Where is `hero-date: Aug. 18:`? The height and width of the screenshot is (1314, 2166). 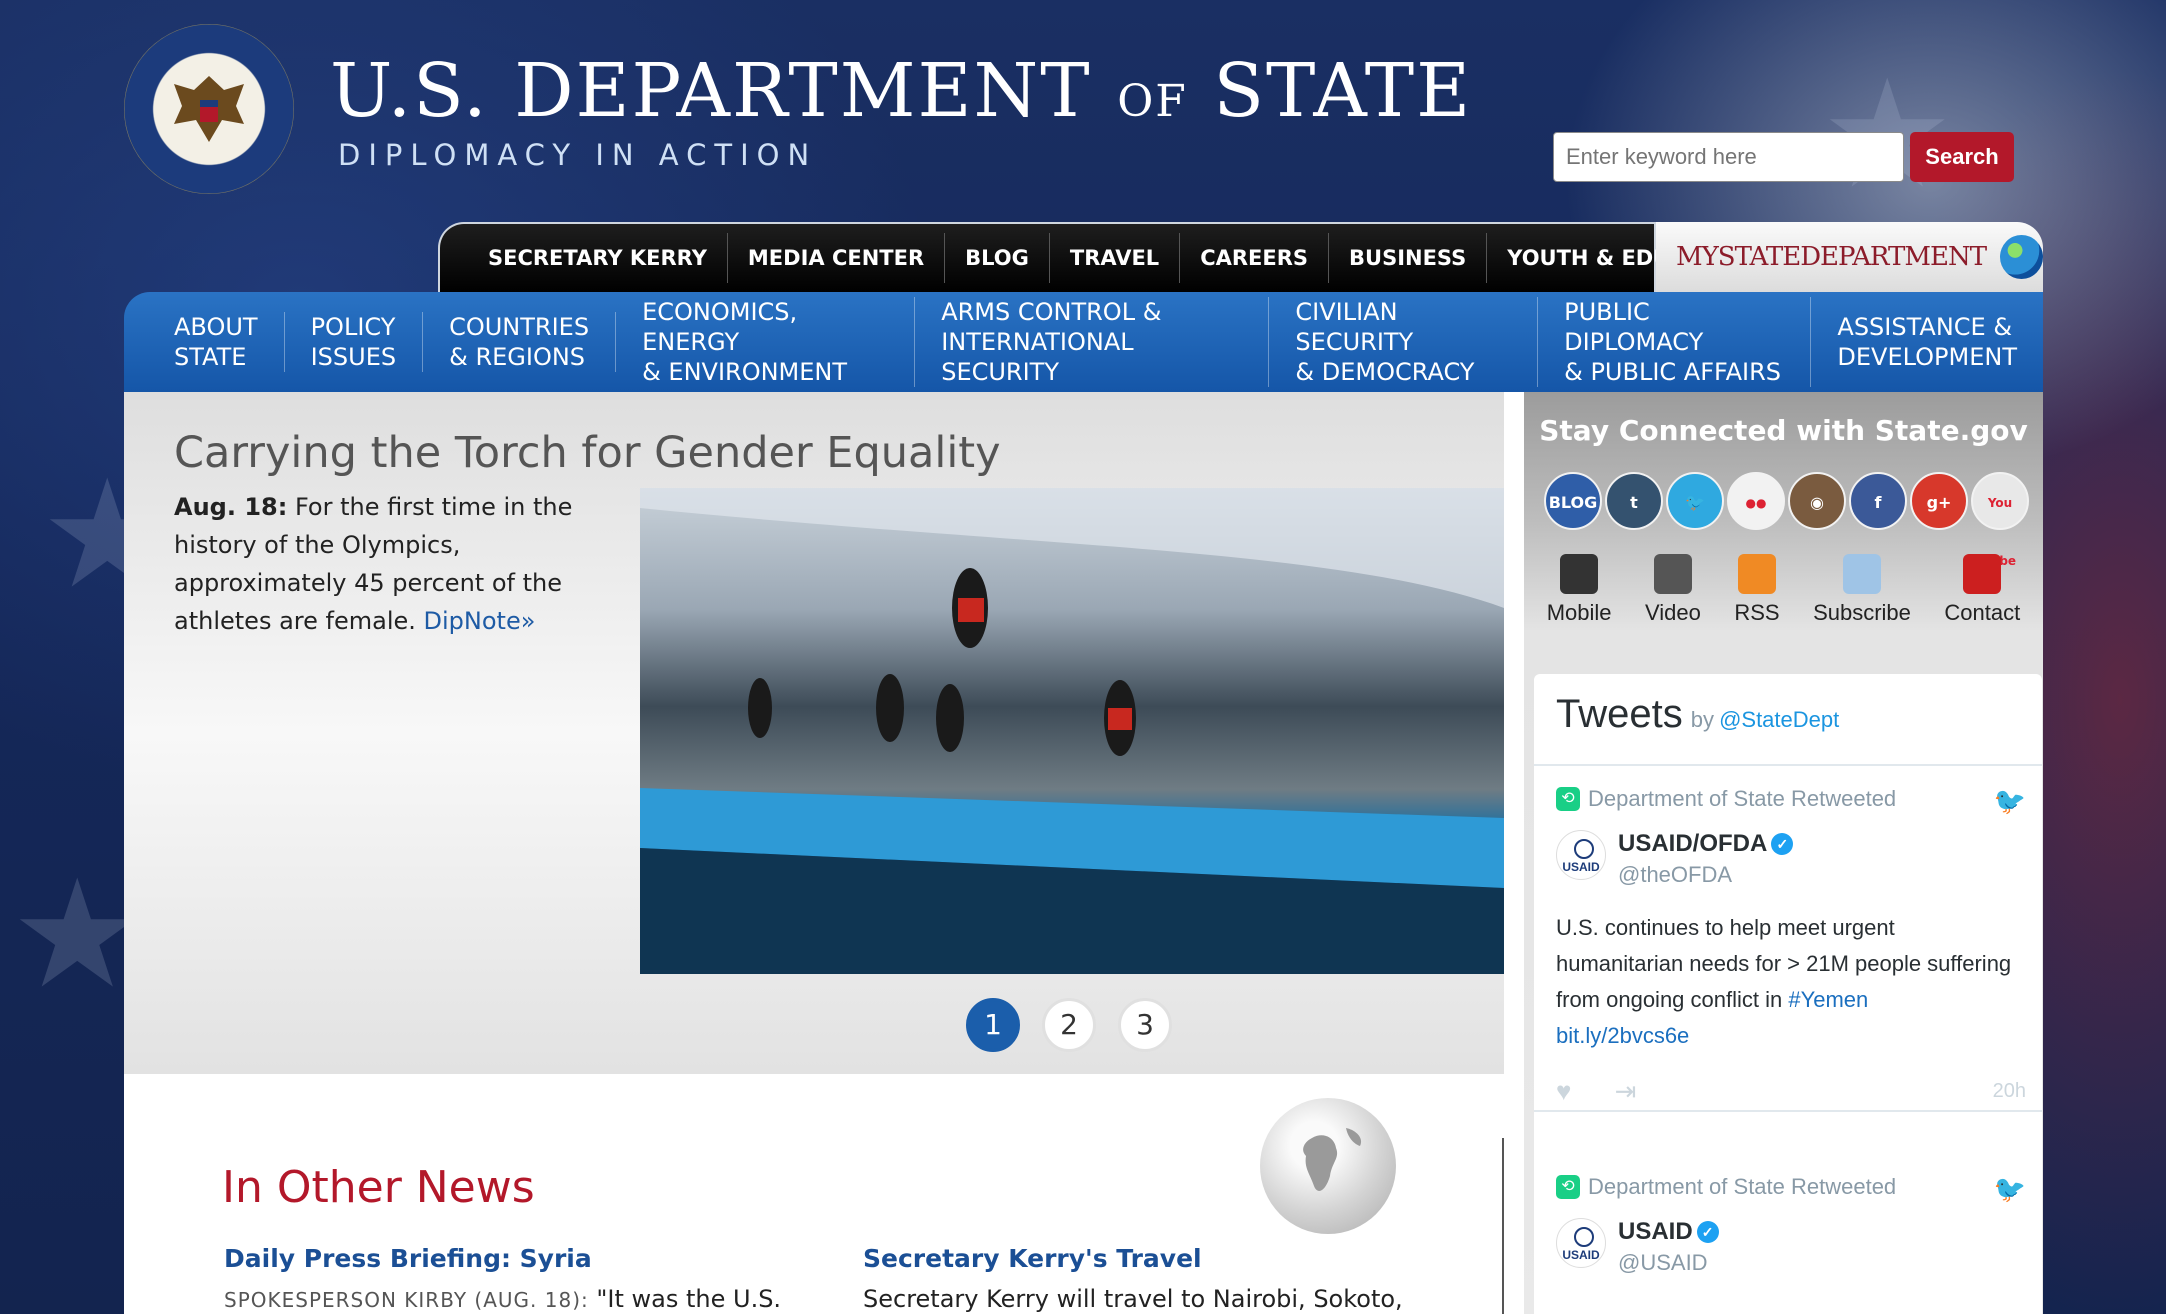
hero-date: Aug. 18: is located at coordinates (231, 507).